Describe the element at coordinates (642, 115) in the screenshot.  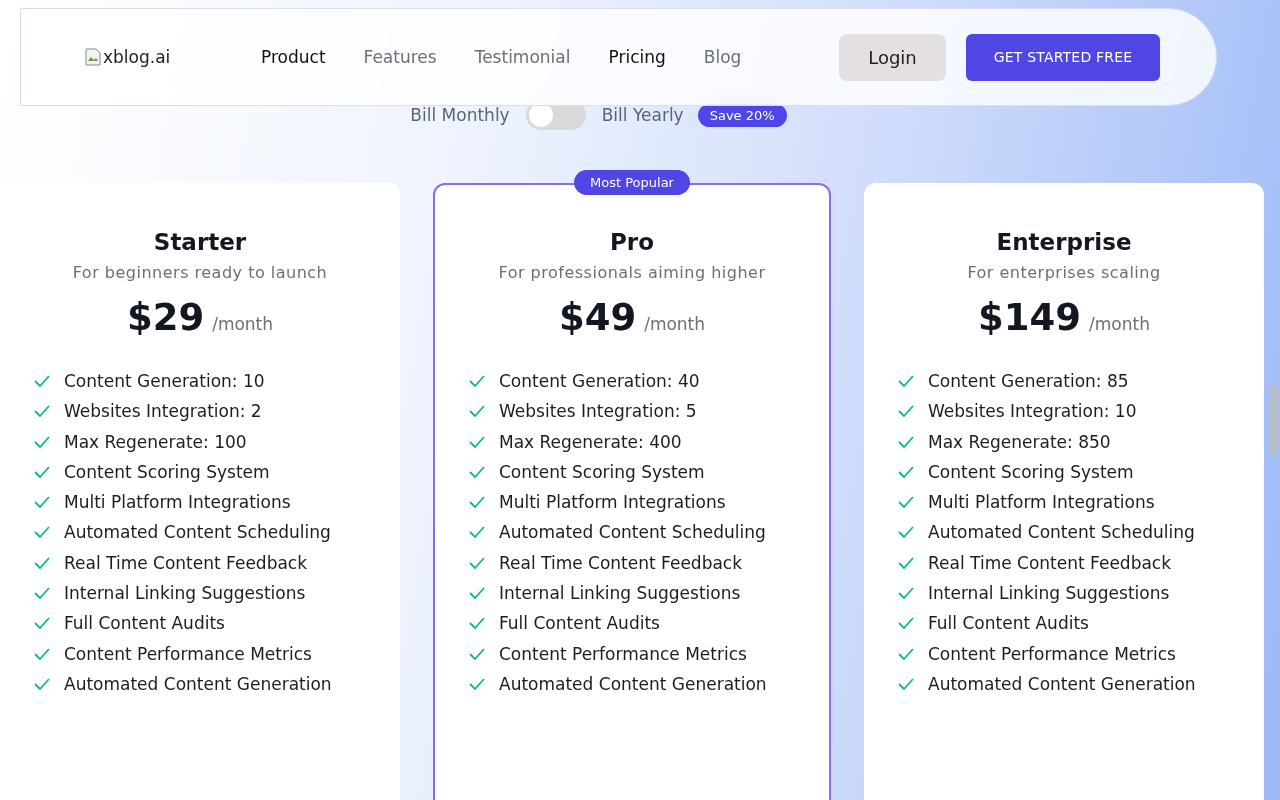
I see `billing-label: Bill Yearly` at that location.